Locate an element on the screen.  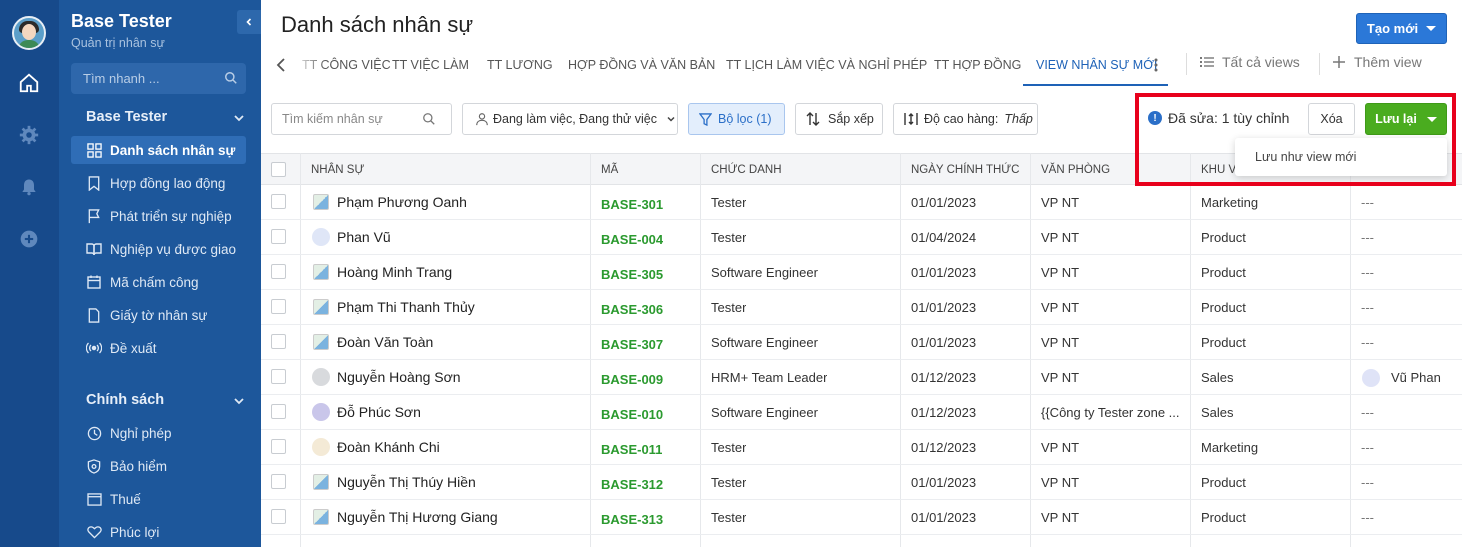
sidebar-item-hop-dong-lao-dong: Hợp đồng lao động is located at coordinates (158, 183).